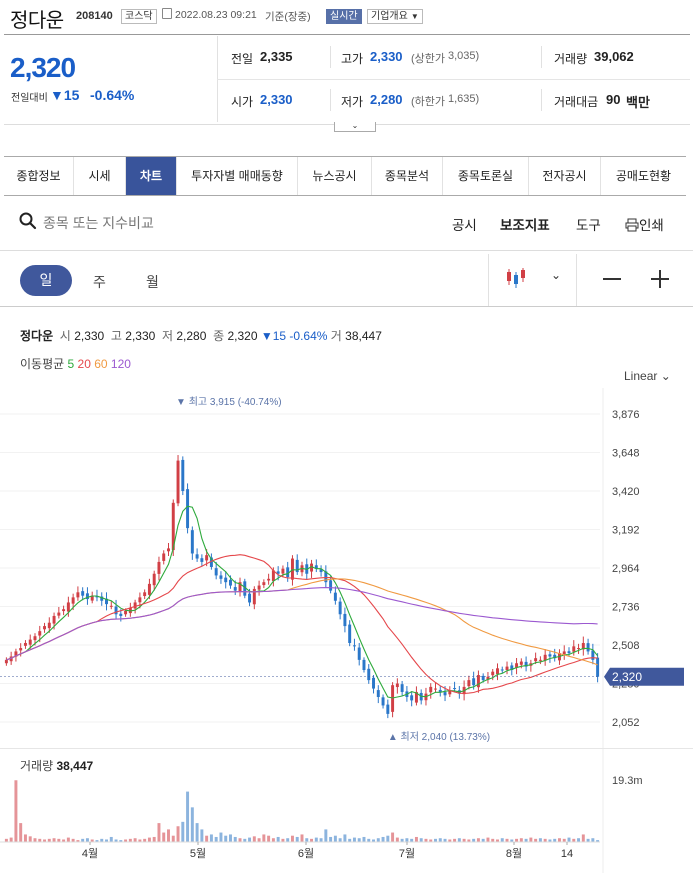 Image resolution: width=693 pixels, height=873 pixels. Describe the element at coordinates (525, 224) in the screenshot. I see `indicators-button: 보조지표` at that location.